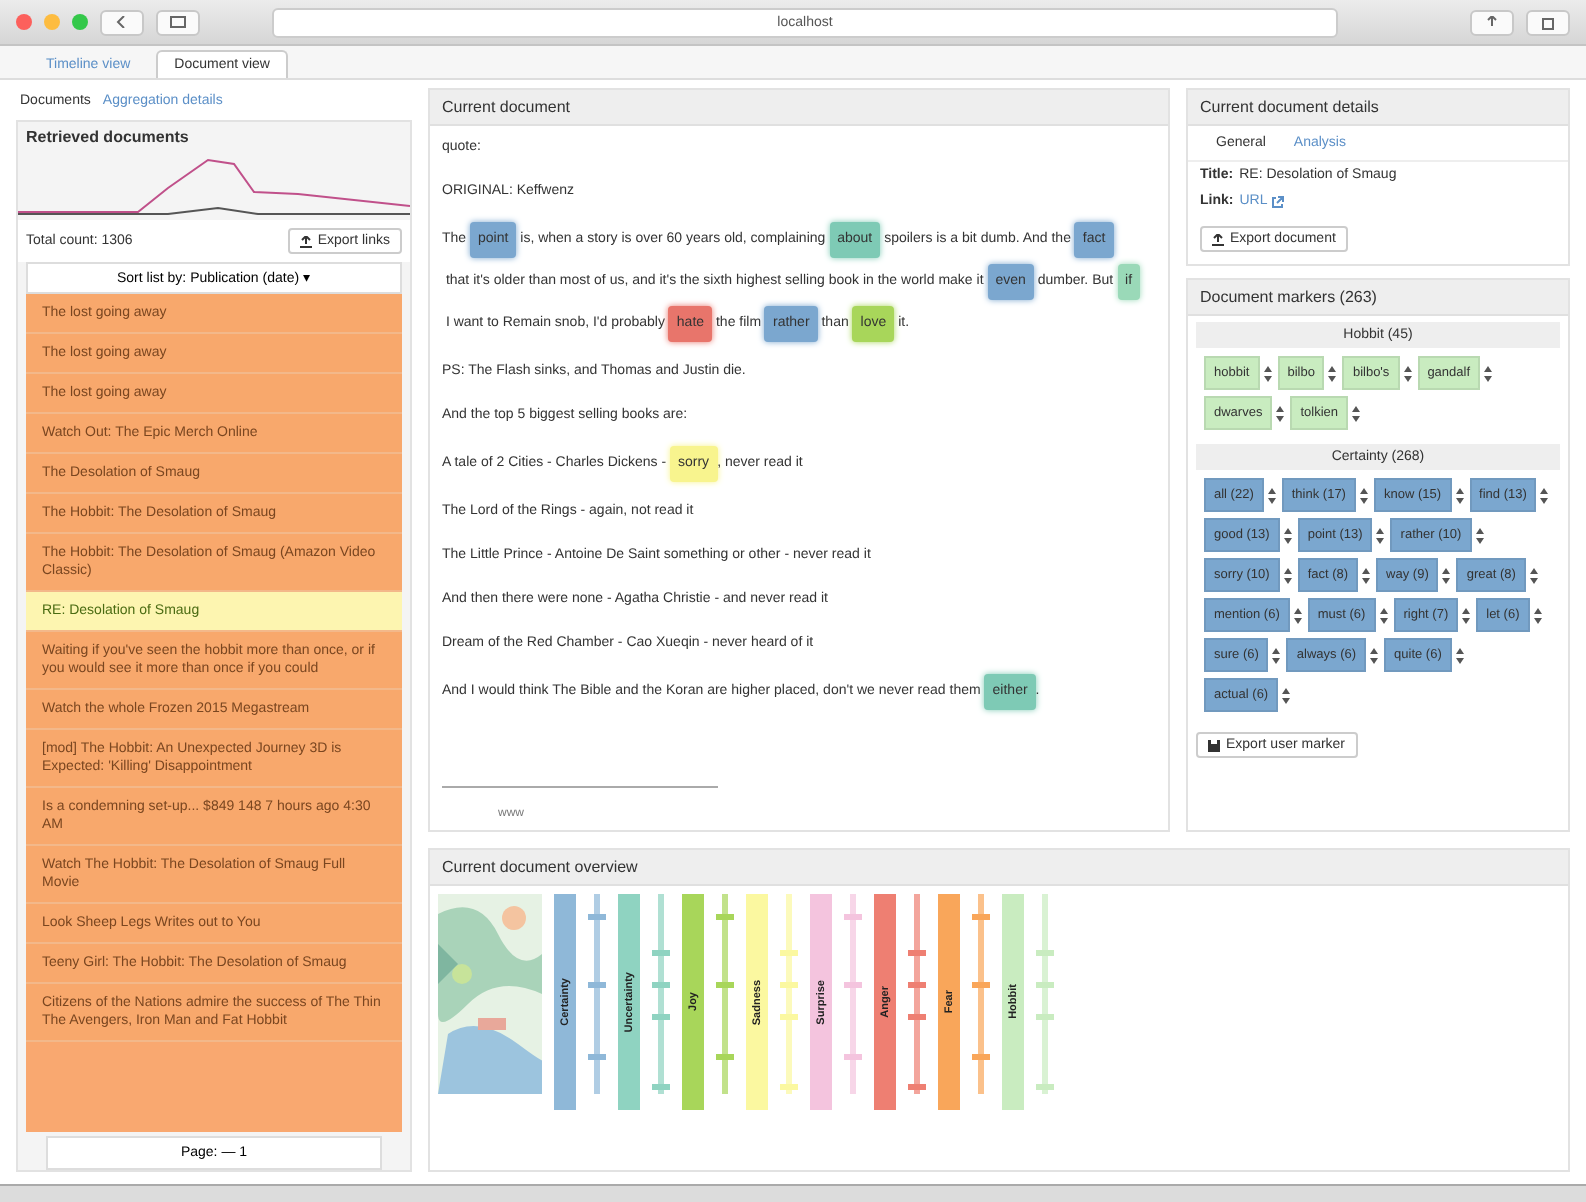 This screenshot has height=1202, width=1586. I want to click on share-button, so click(1492, 22).